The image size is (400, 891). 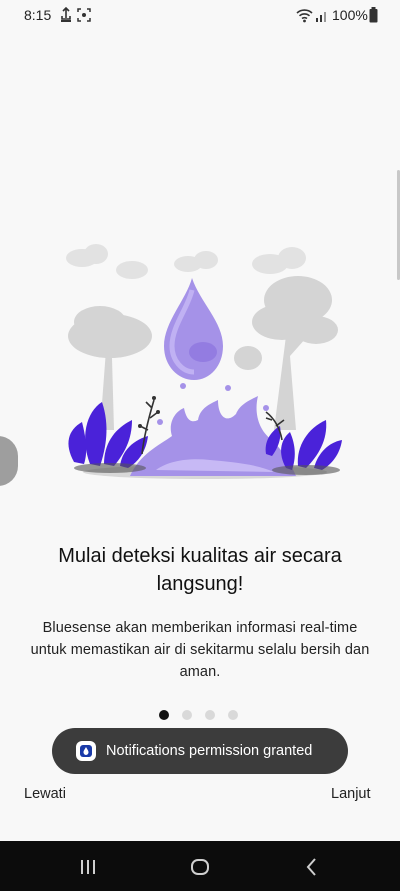 What do you see at coordinates (86, 751) in the screenshot?
I see `app-icon` at bounding box center [86, 751].